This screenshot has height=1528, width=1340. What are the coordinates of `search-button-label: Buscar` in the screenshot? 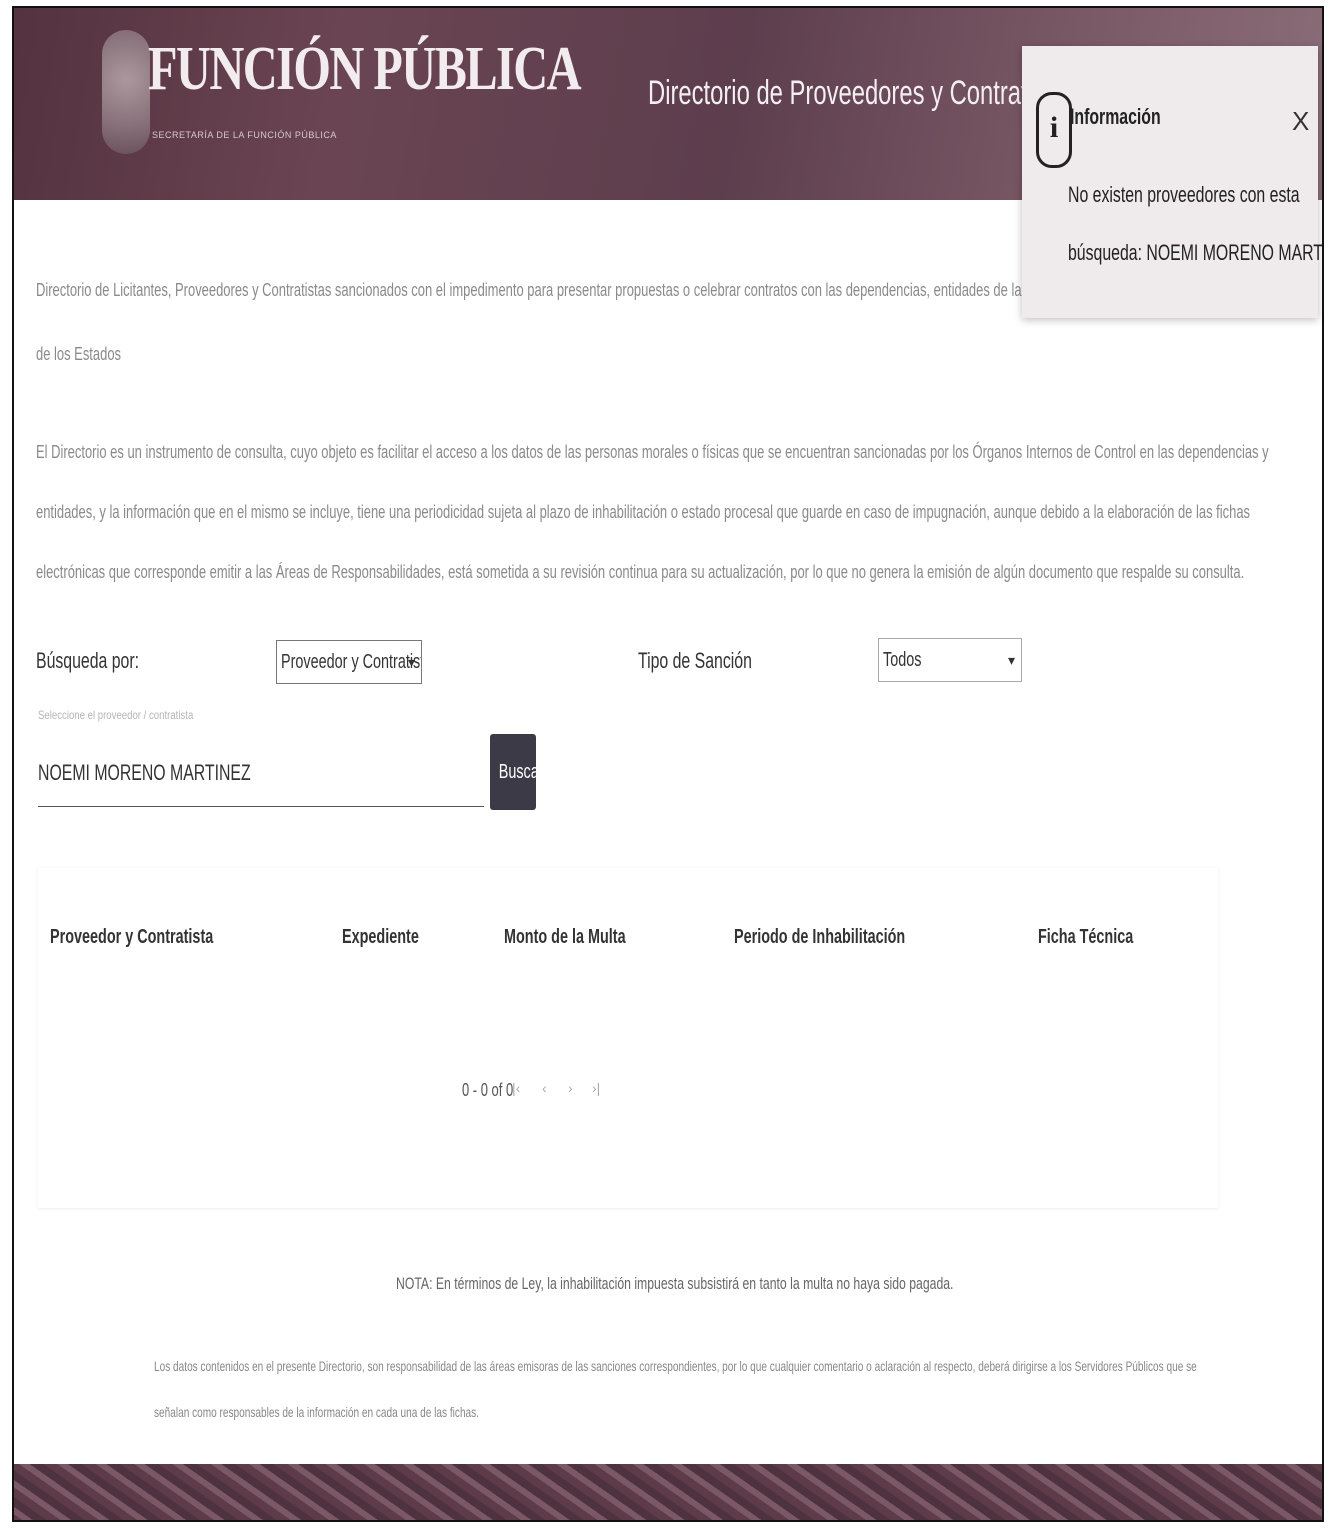 It's located at (521, 772).